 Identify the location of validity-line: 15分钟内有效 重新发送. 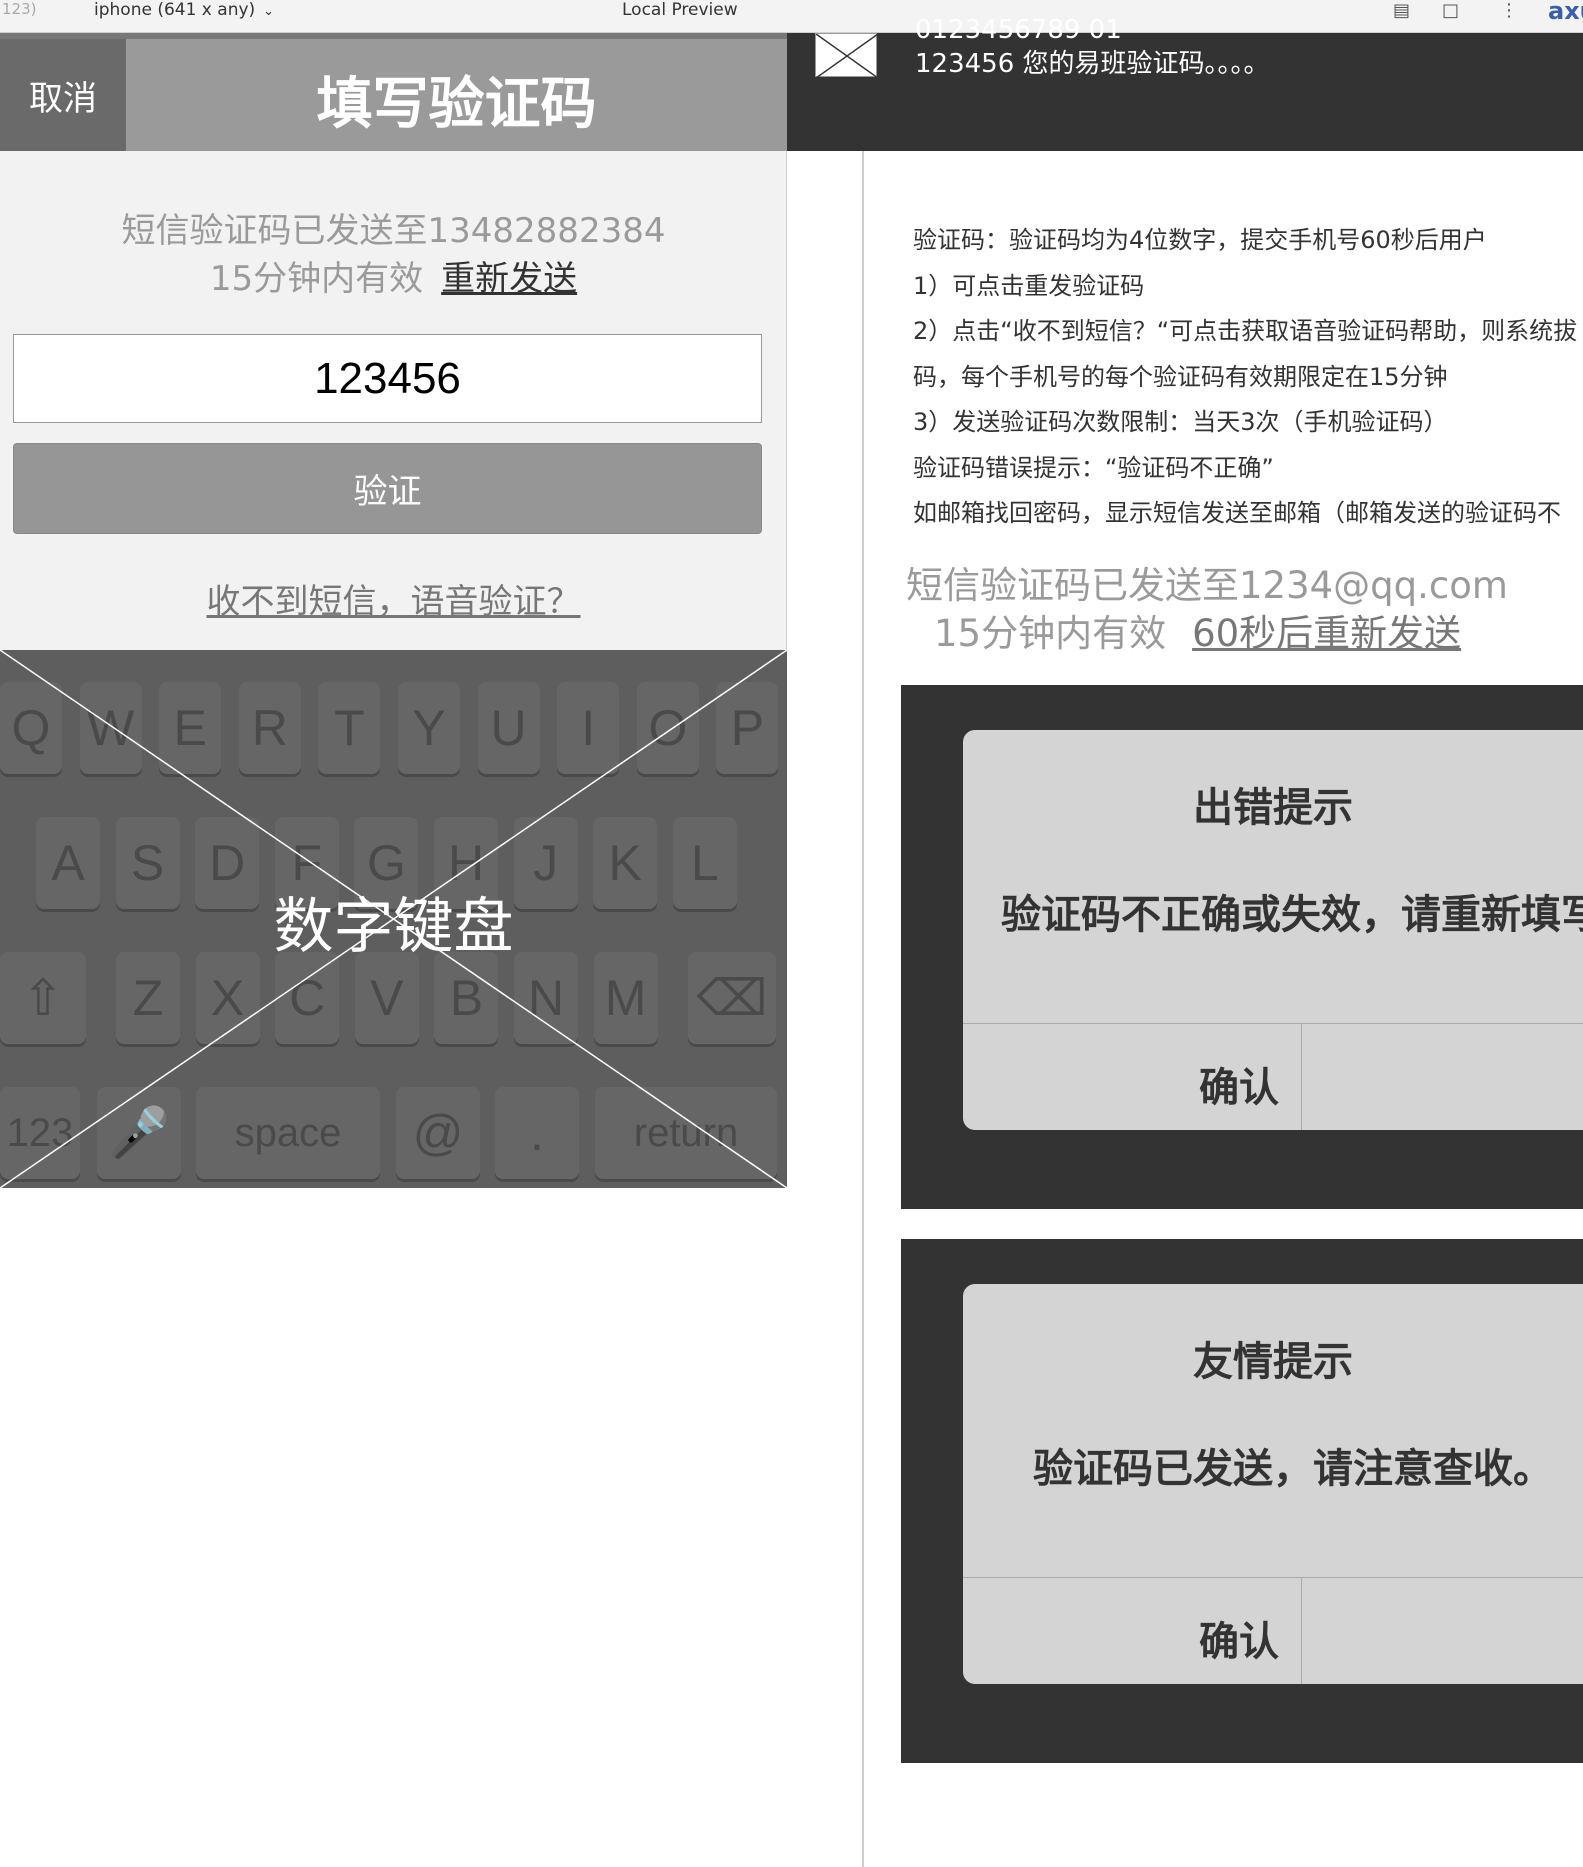
(393, 275).